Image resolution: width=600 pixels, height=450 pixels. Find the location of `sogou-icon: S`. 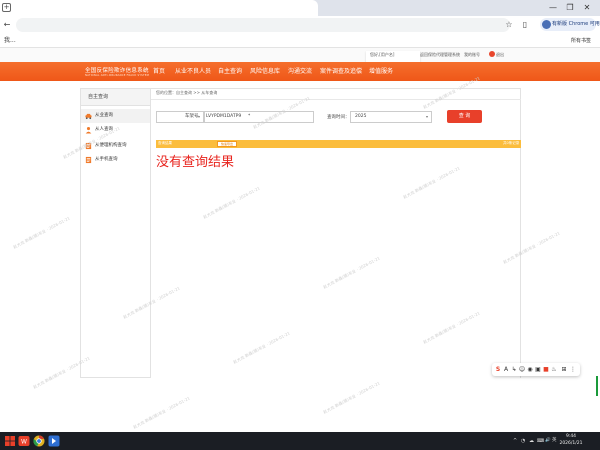

sogou-icon: S is located at coordinates (498, 369).